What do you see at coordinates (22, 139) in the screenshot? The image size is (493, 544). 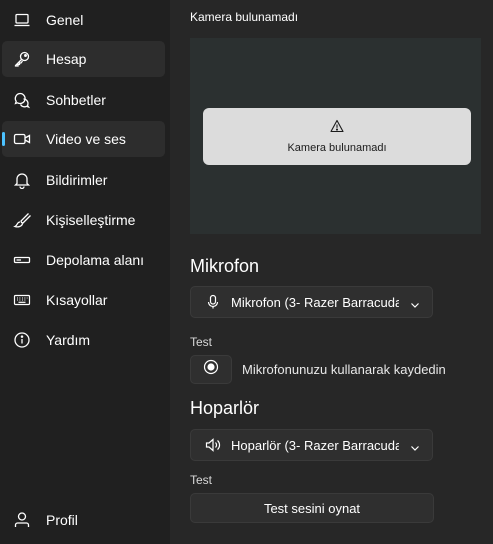 I see `video-icon` at bounding box center [22, 139].